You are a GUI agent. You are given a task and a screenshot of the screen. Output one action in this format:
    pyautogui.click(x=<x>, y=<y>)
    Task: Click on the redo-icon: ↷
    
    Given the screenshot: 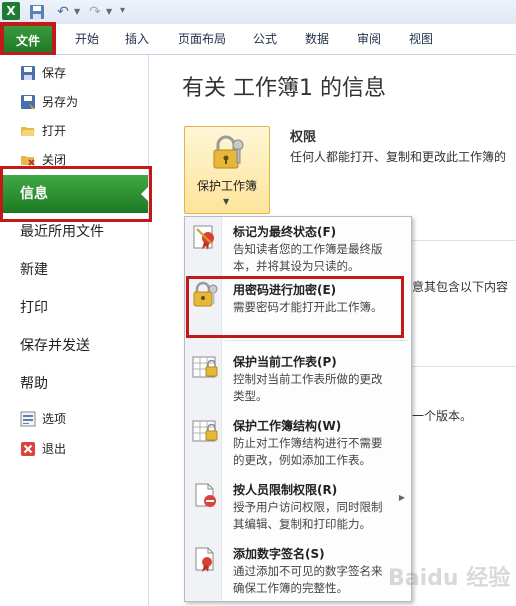 What is the action you would take?
    pyautogui.click(x=95, y=12)
    